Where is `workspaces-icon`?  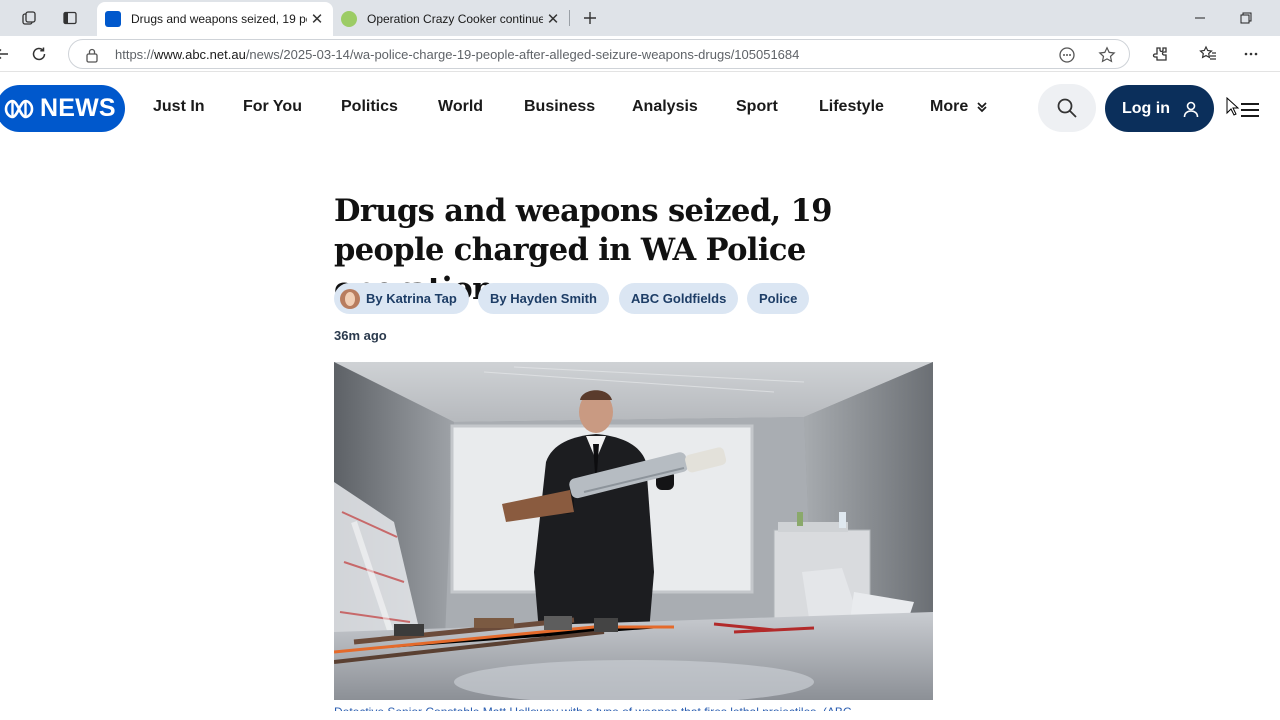
workspaces-icon is located at coordinates (29, 18).